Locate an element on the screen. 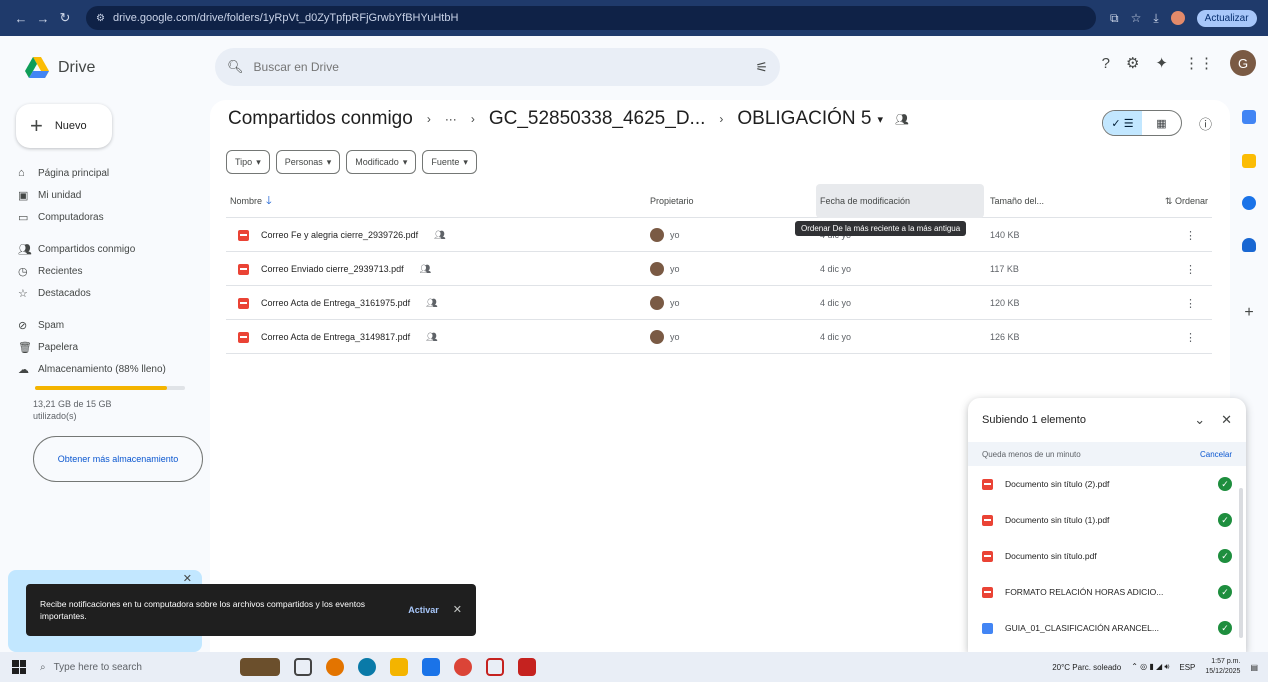  sidebar-item-storage: ☁ Almacenamiento (88% lleno) is located at coordinates (105, 369).